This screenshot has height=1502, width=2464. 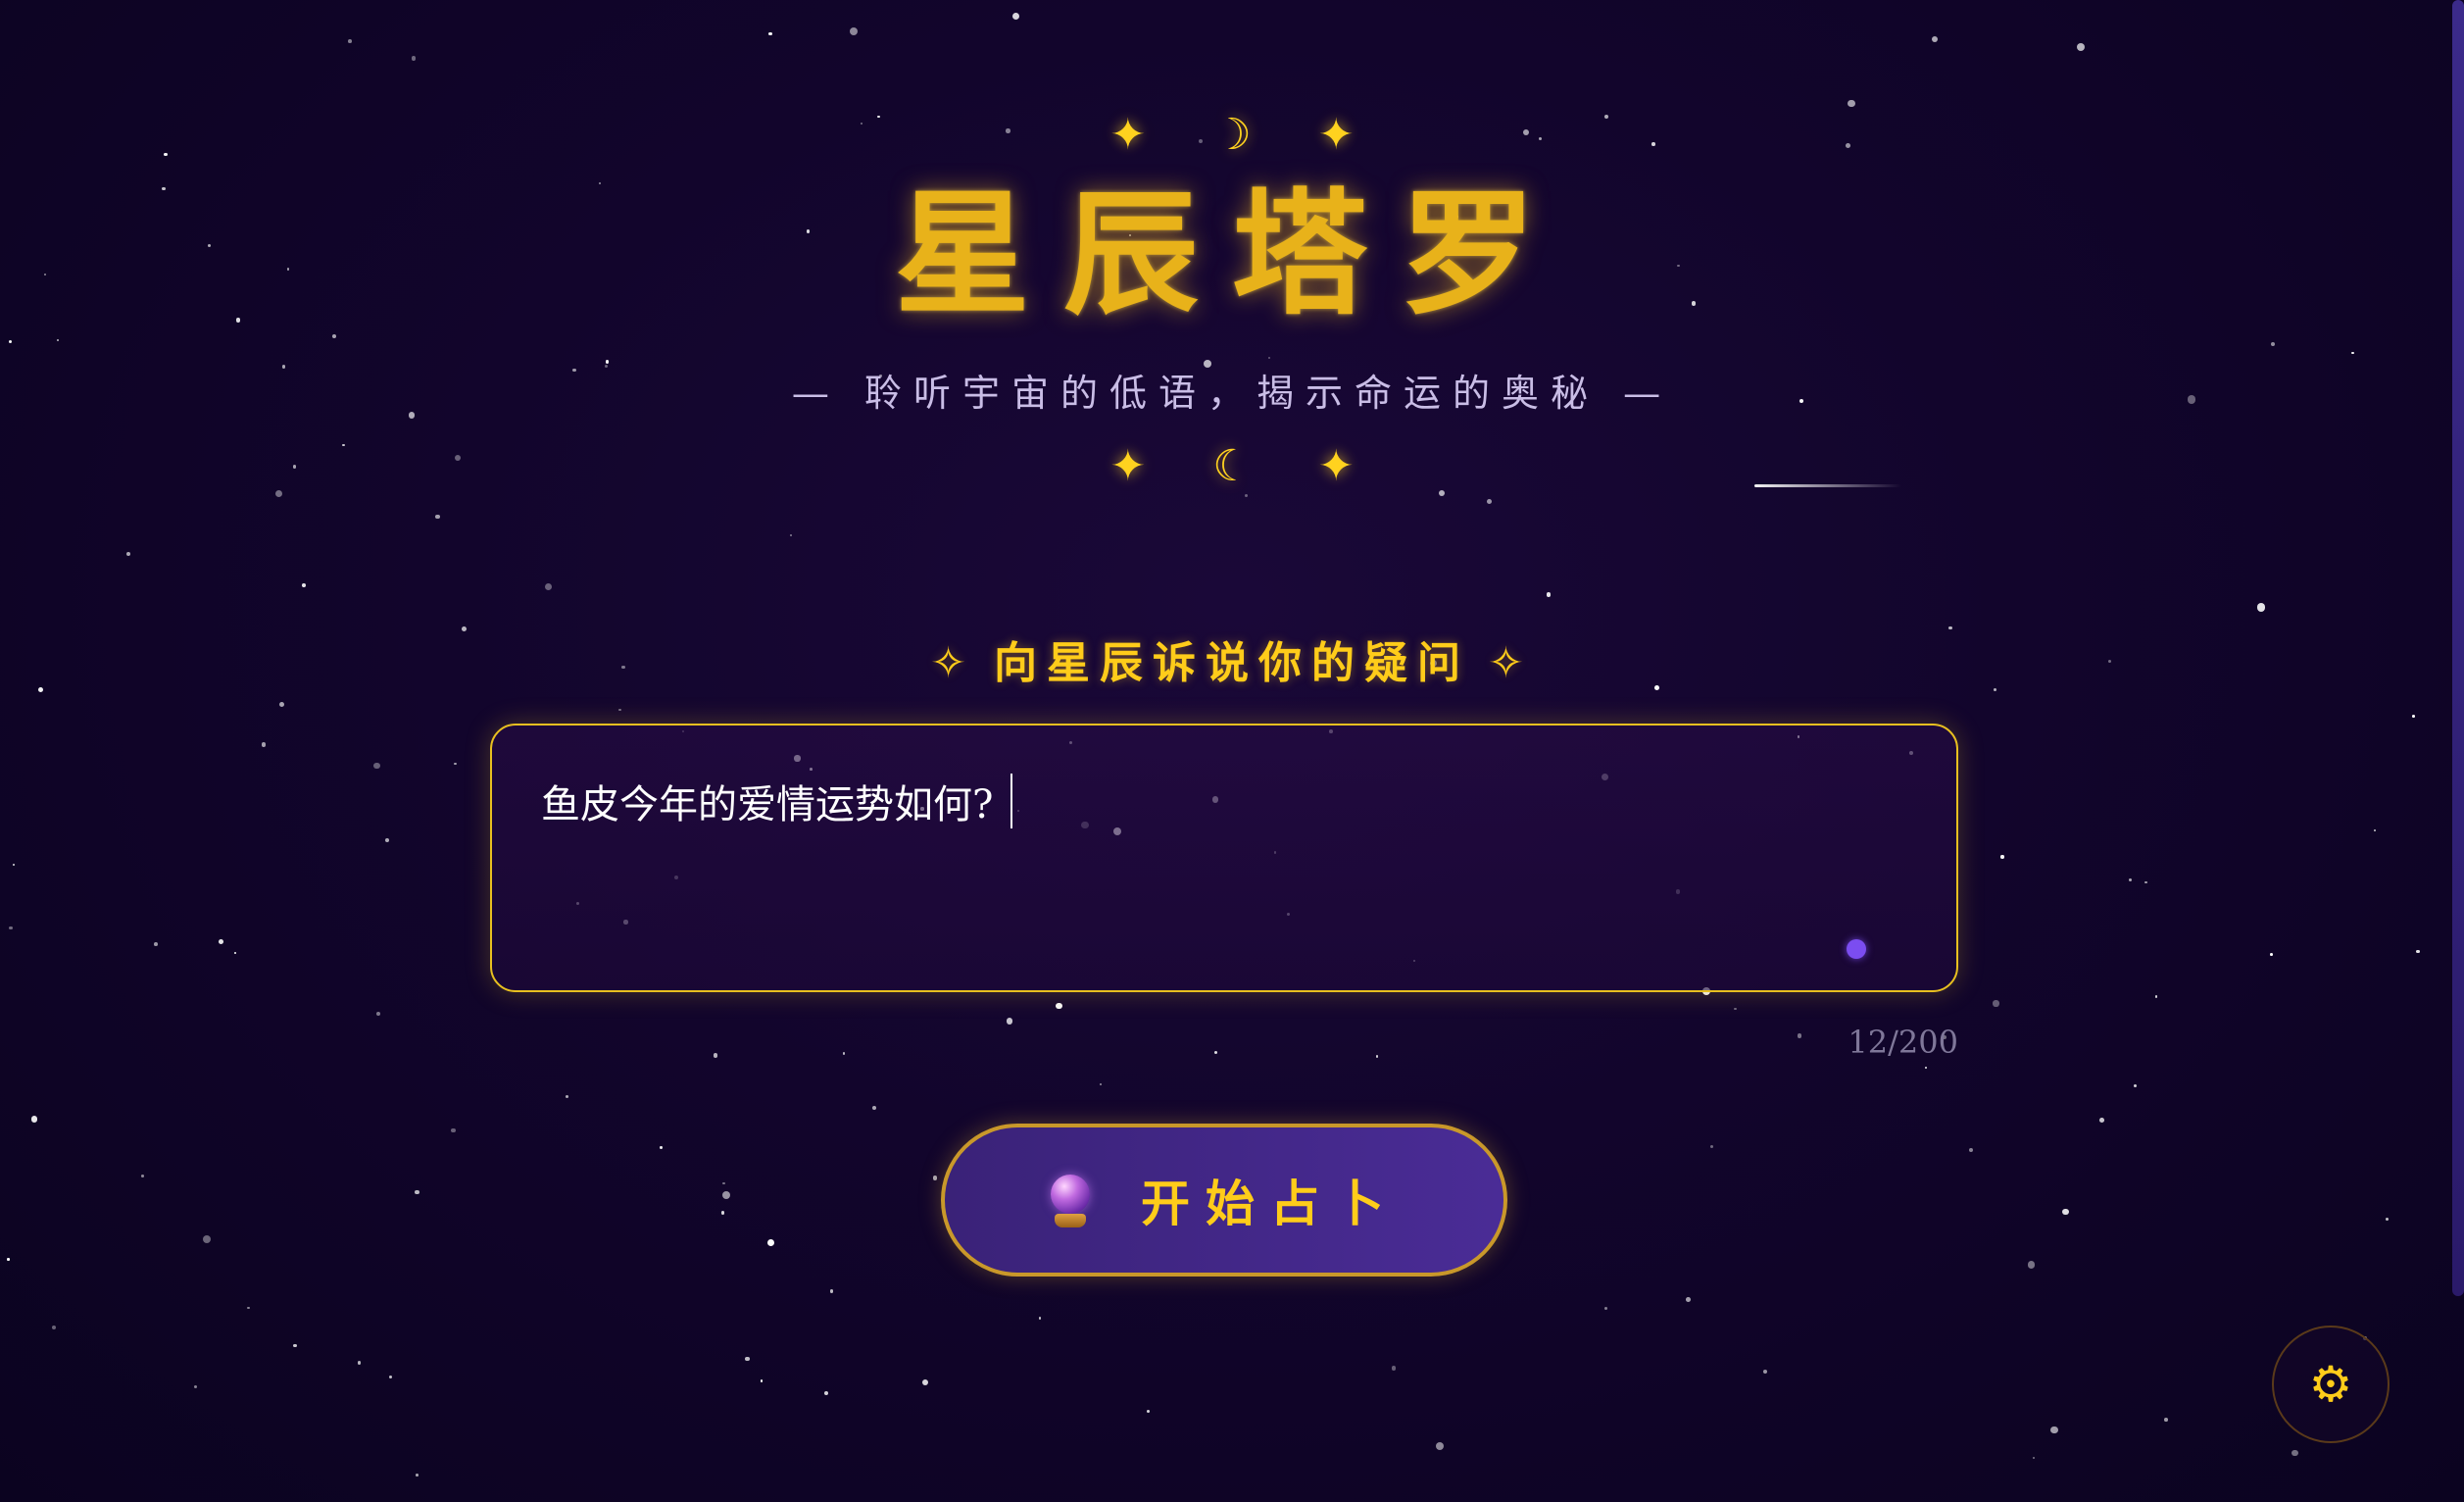 What do you see at coordinates (1071, 1200) in the screenshot?
I see `crystal-ball-icon` at bounding box center [1071, 1200].